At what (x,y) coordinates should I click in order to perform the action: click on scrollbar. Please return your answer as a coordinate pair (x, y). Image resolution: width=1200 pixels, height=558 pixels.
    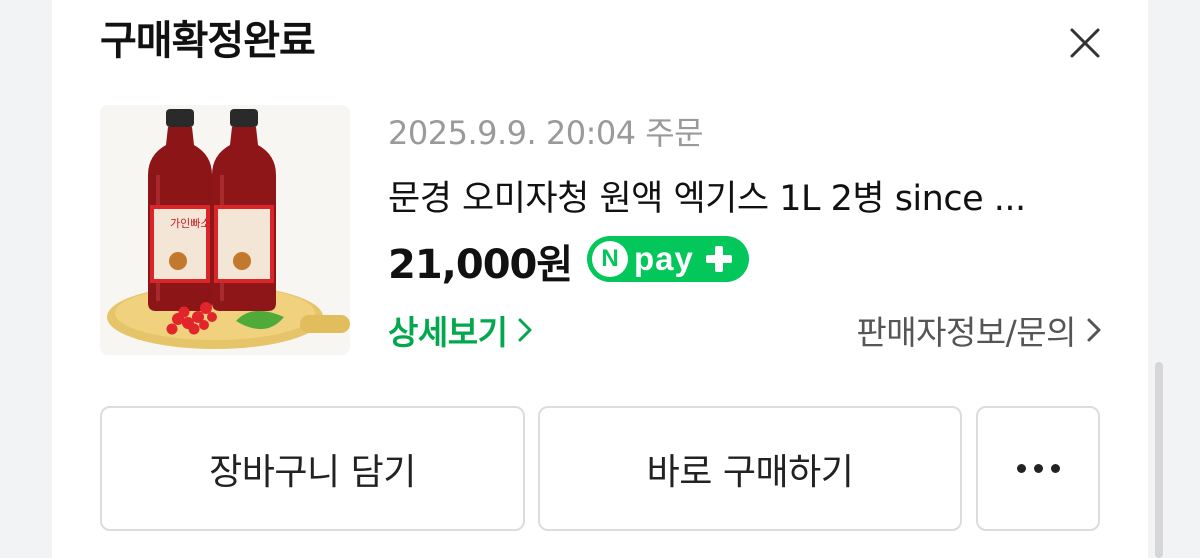
    Looking at the image, I should click on (1159, 460).